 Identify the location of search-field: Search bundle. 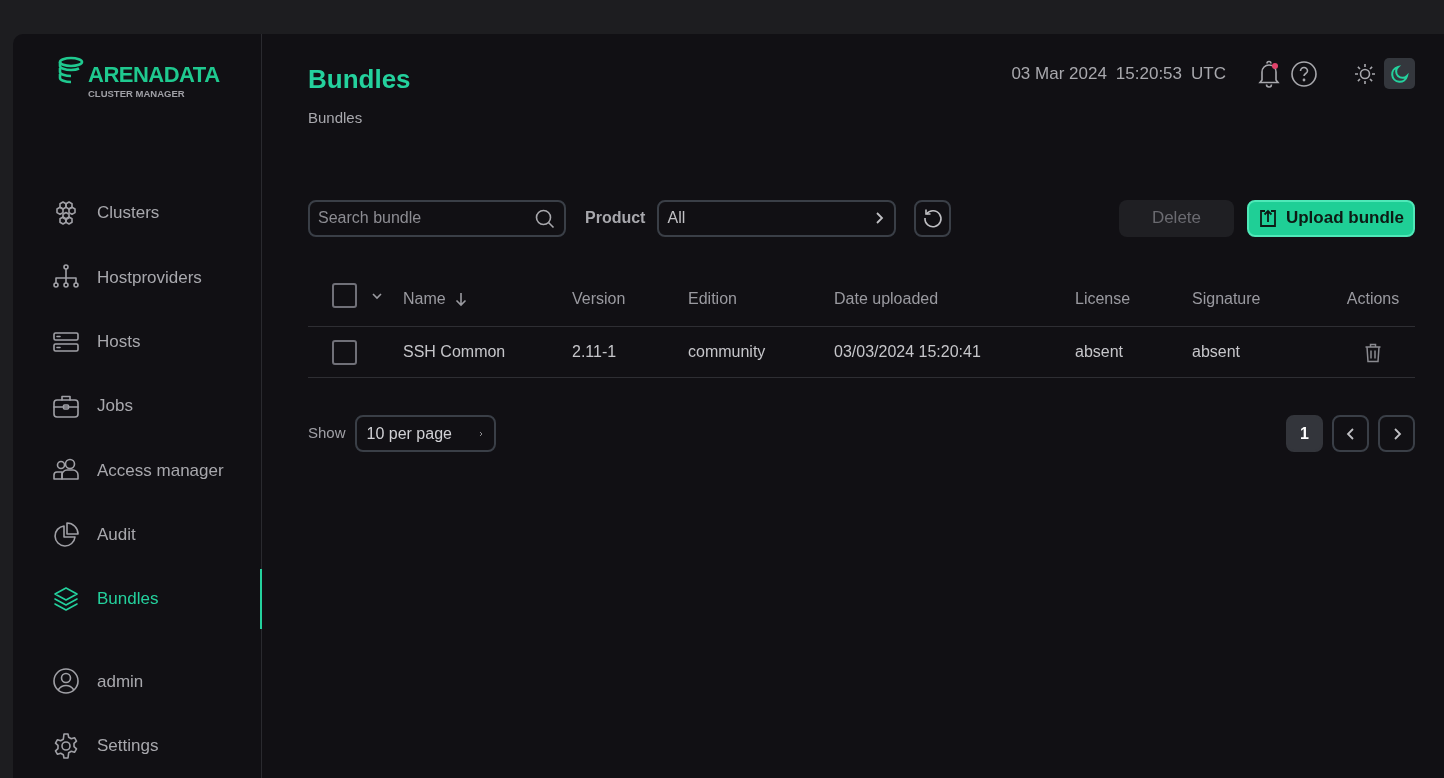
(437, 218).